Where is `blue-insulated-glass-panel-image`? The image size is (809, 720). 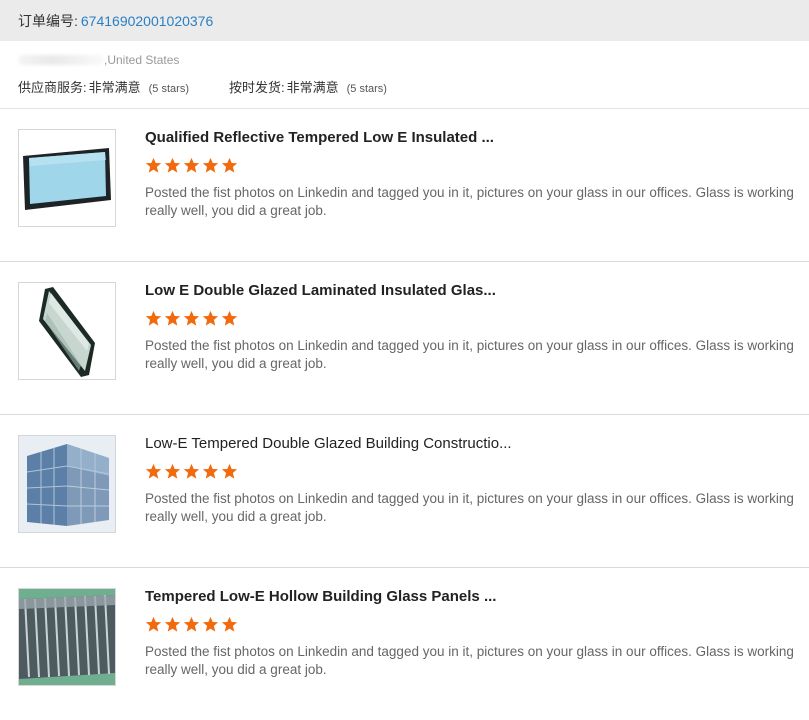 blue-insulated-glass-panel-image is located at coordinates (67, 179).